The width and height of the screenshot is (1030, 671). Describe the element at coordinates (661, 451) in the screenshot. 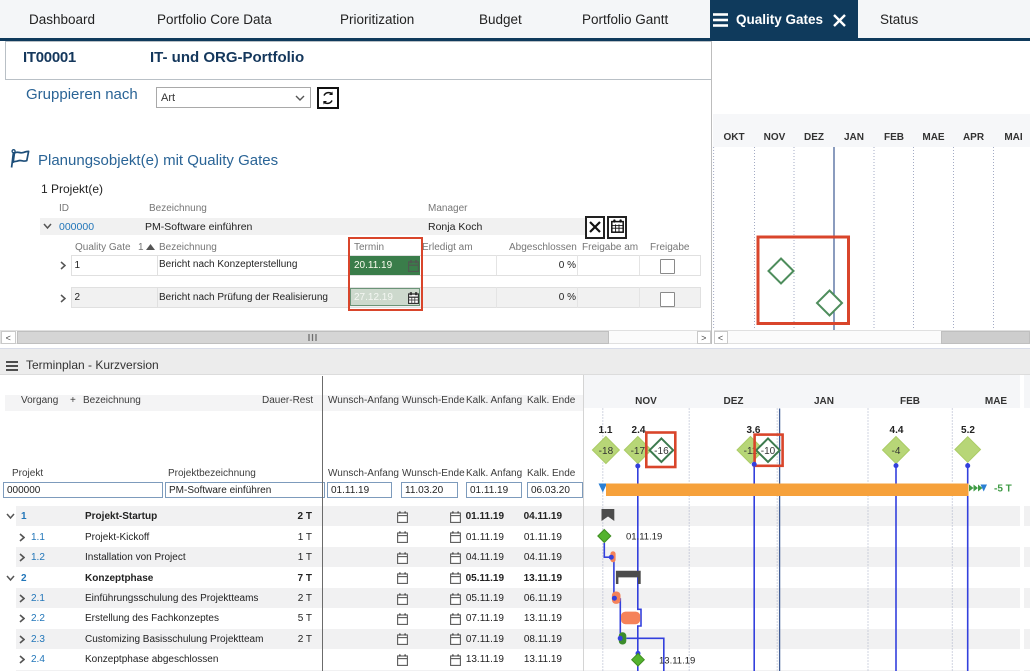

I see `svg-text: -16` at that location.